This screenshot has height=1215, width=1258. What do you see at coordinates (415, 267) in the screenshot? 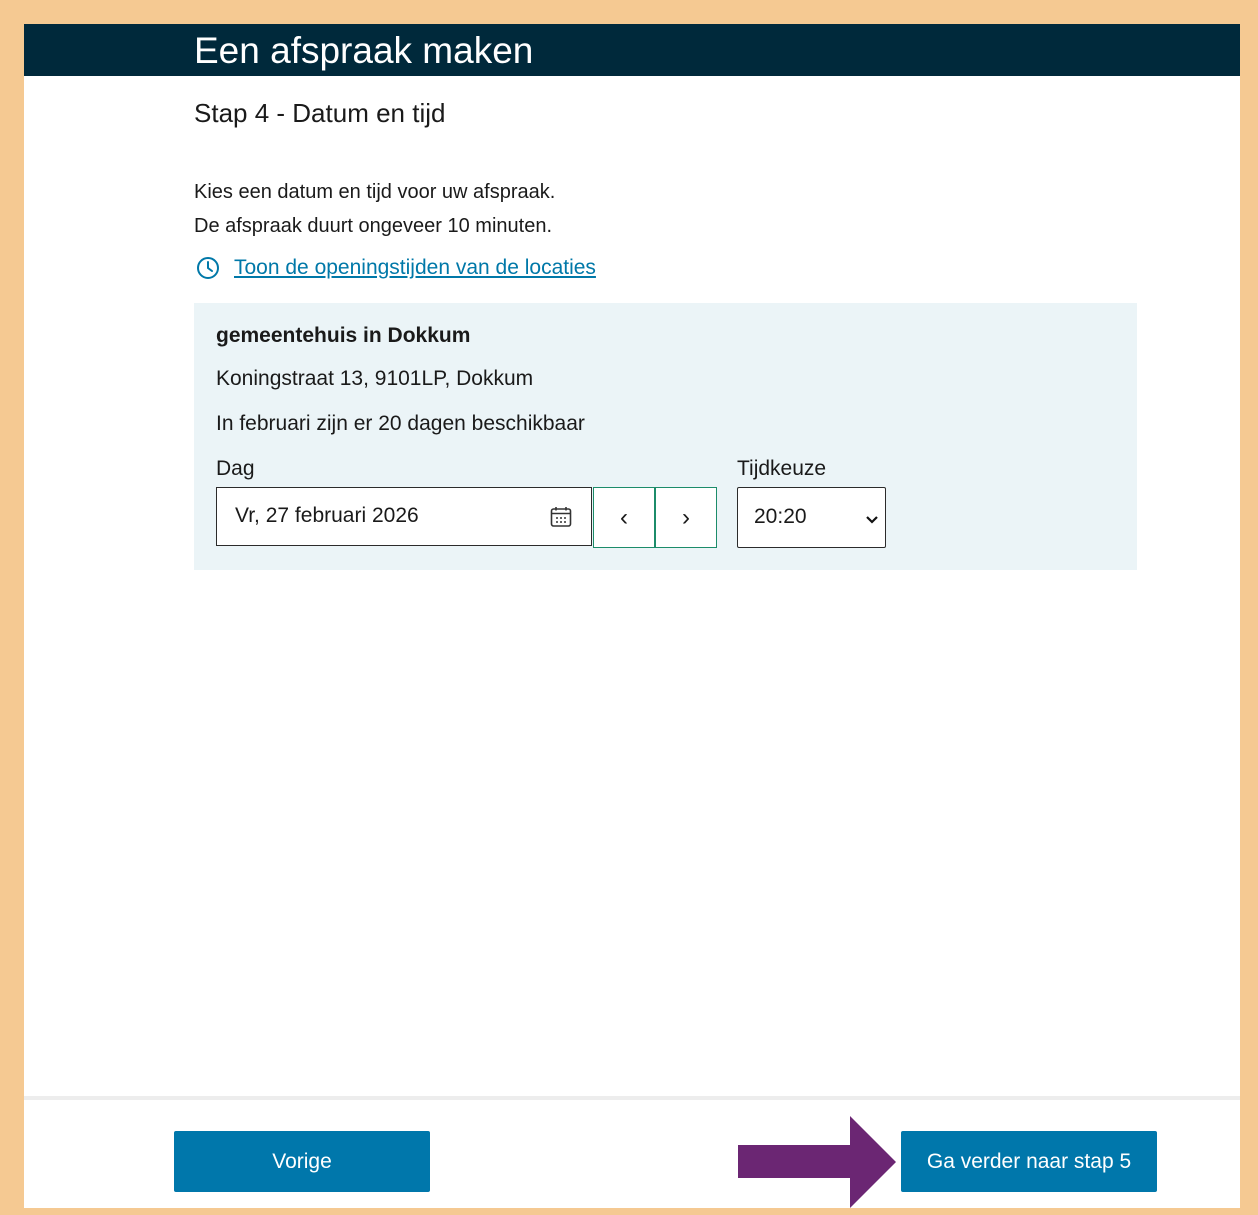
I see `opening-hours-link-label: Toon de openingstijden van de locaties` at bounding box center [415, 267].